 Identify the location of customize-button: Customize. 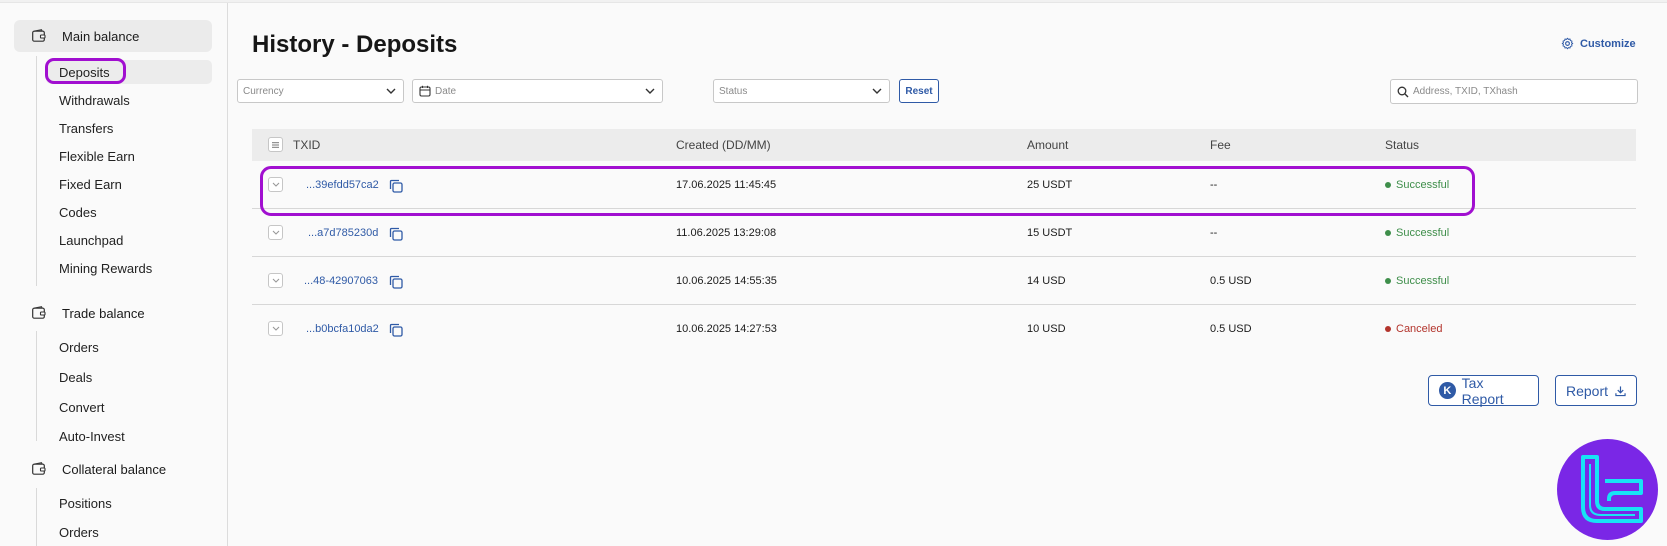
(1598, 43).